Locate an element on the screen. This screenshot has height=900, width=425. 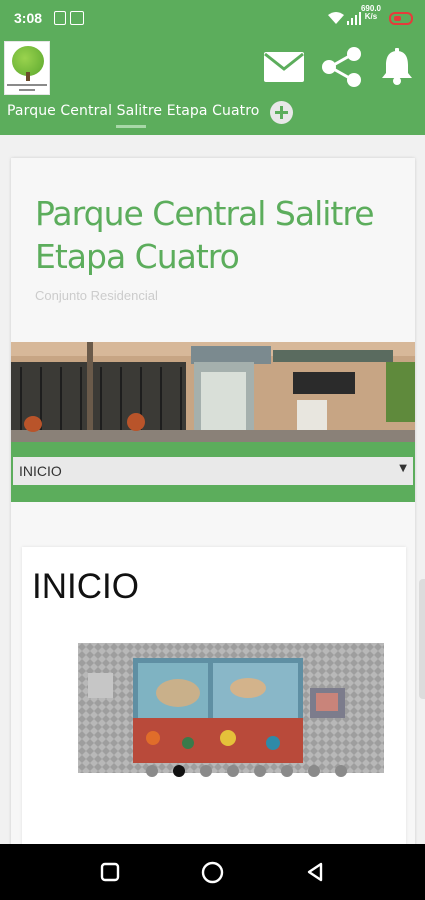
chevron-down-icon: ▼ is located at coordinates (403, 468).